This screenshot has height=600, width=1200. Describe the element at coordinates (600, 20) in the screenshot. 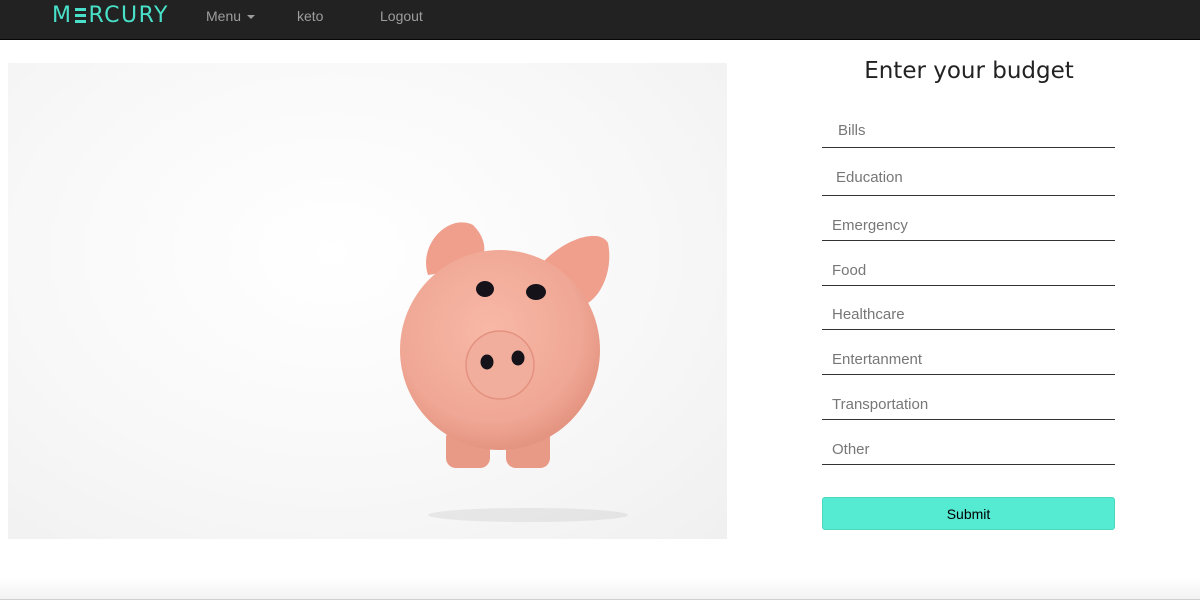

I see `navbar: M RCURY Menu keto Logout` at that location.